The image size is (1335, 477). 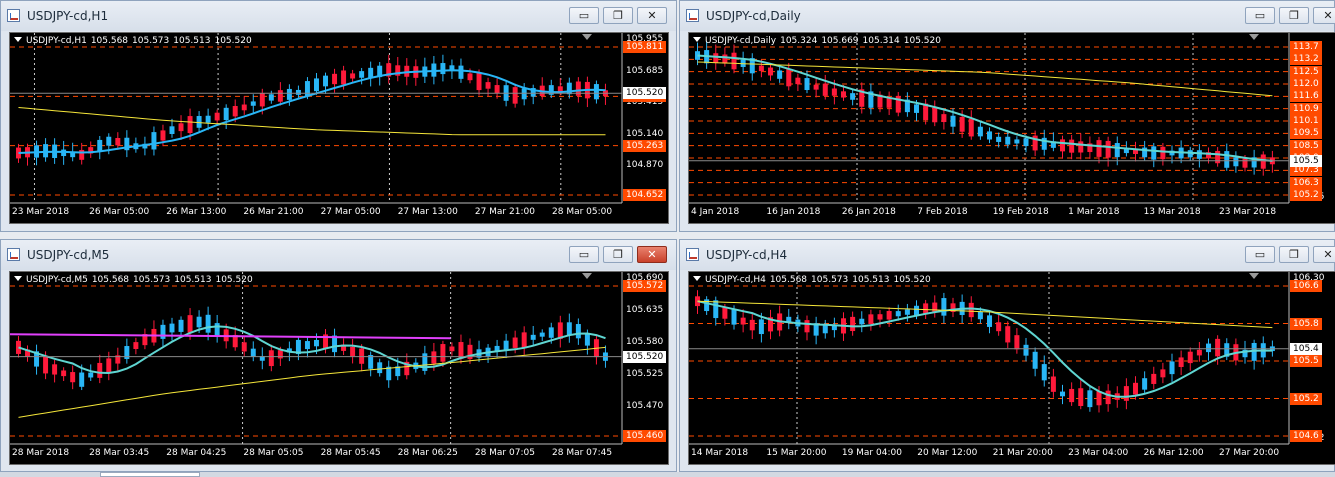 What do you see at coordinates (868, 212) in the screenshot?
I see `time-tick-label: 26 Jan 2018` at bounding box center [868, 212].